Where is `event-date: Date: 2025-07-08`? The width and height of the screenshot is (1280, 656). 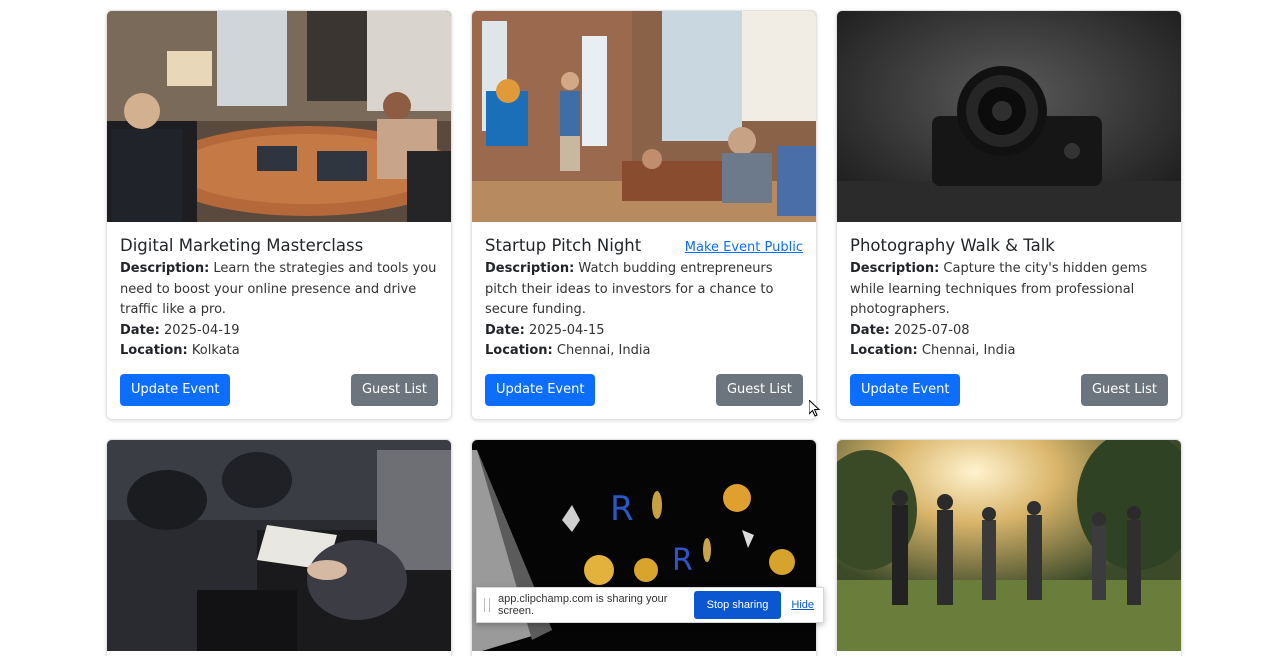 event-date: Date: 2025-07-08 is located at coordinates (1009, 331).